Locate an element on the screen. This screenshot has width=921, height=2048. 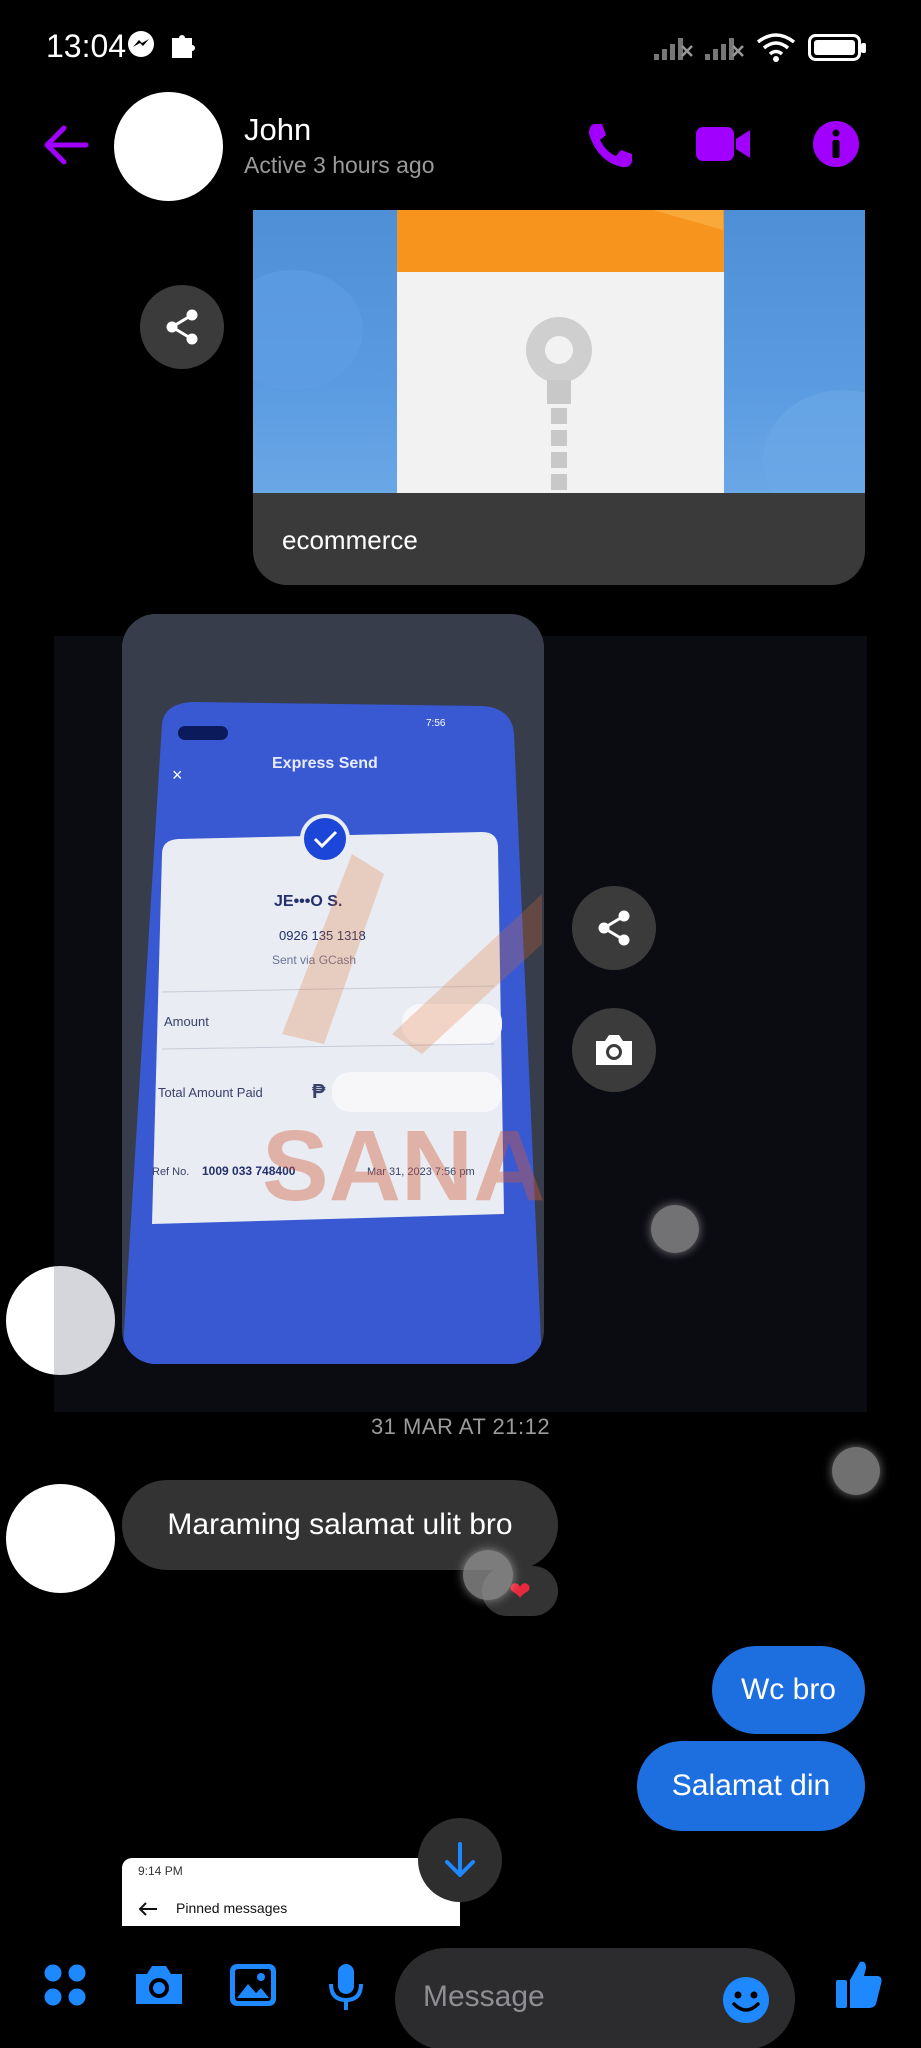
photo-phone-time: 7:56 is located at coordinates (436, 723).